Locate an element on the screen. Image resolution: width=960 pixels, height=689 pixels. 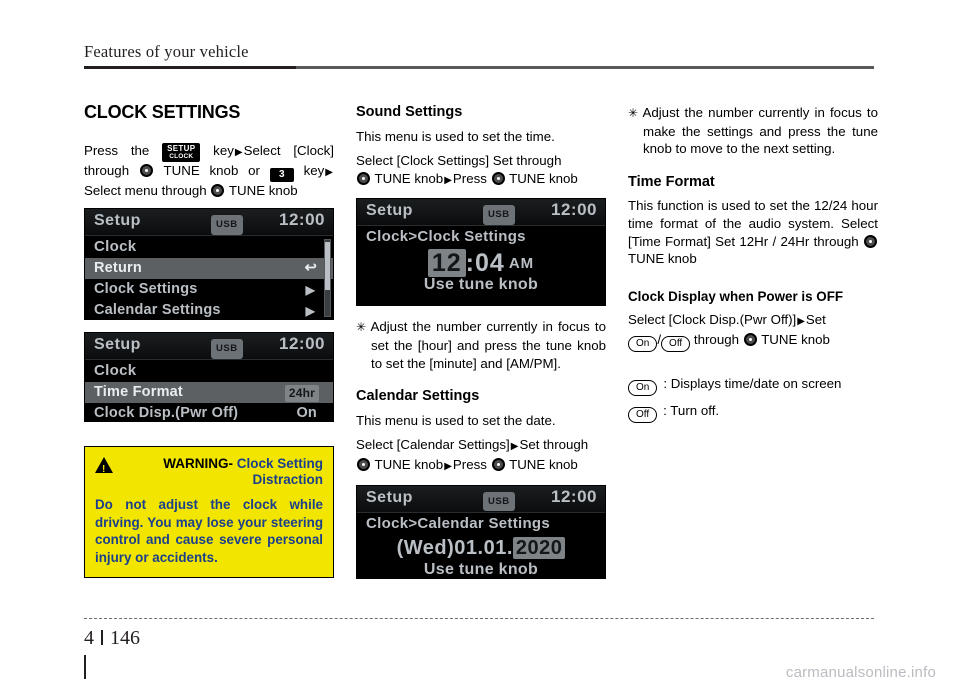
heading-sound-settings: Sound Settings is located at coordinates (409, 112).